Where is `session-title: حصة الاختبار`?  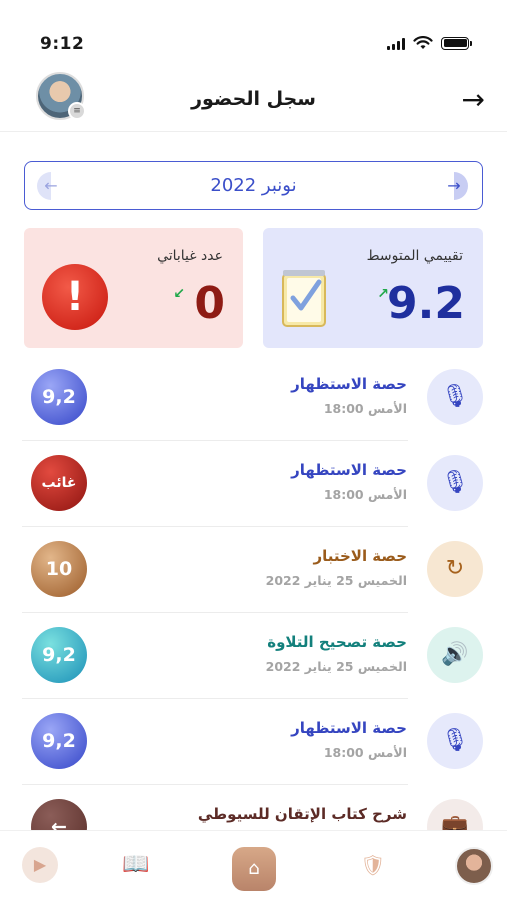
session-title: حصة الاختبار is located at coordinates (360, 556).